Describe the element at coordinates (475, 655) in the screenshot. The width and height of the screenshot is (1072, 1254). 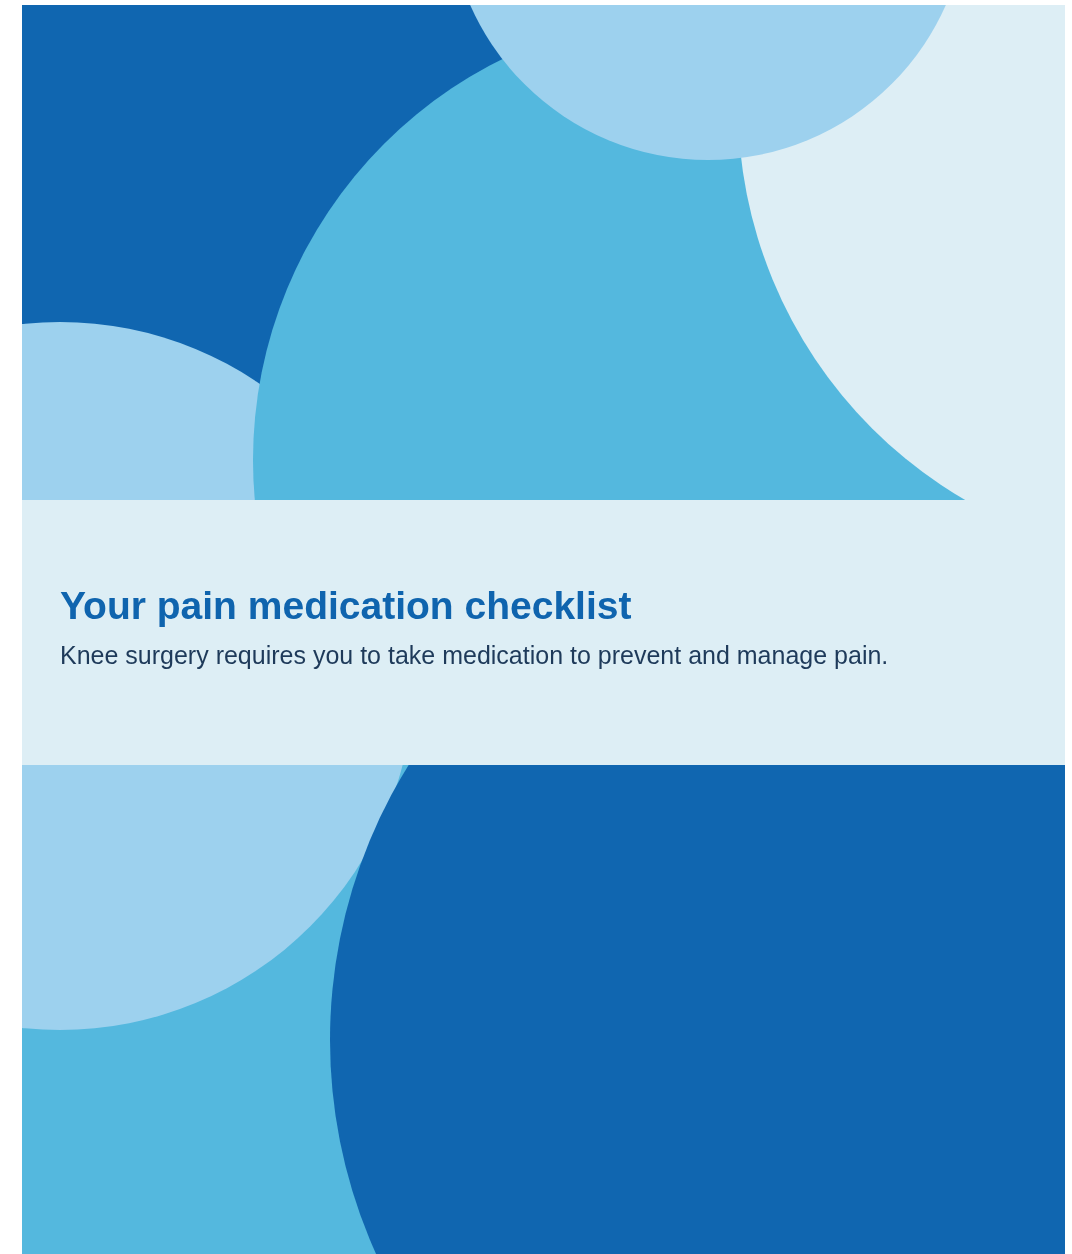
I see `banner-subtitle: Knee surgery requires you to take medication to prevent and manage pain.` at that location.